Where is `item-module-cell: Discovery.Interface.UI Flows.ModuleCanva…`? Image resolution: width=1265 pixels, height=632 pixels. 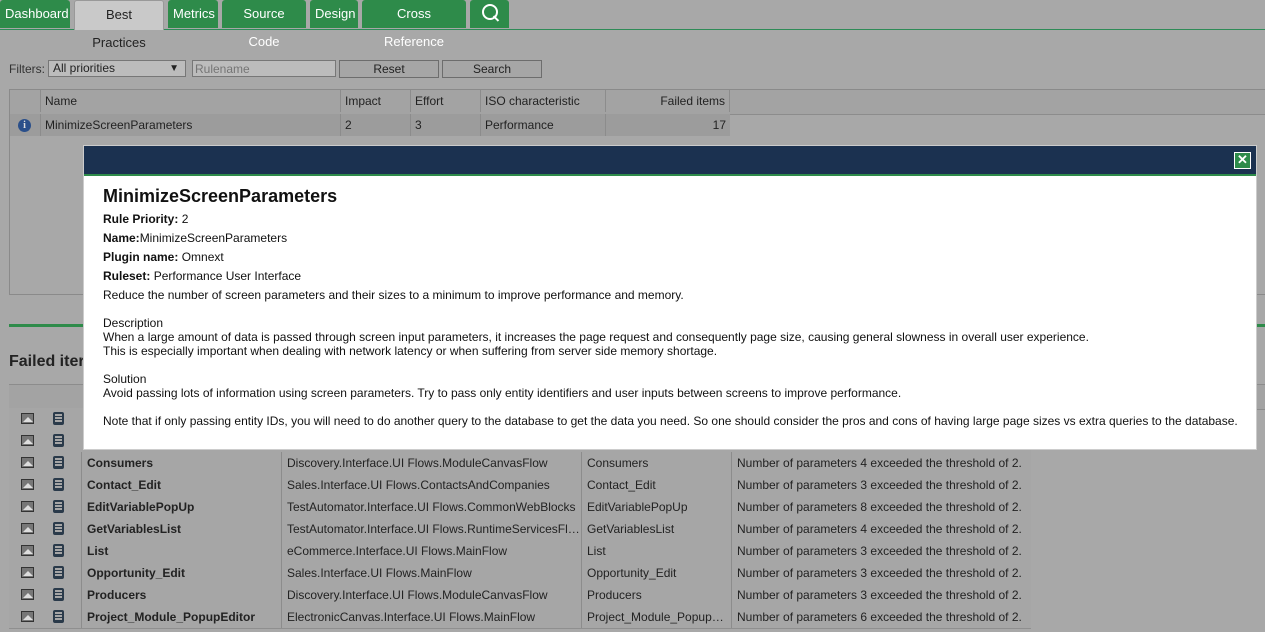 item-module-cell: Discovery.Interface.UI Flows.ModuleCanva… is located at coordinates (431, 463).